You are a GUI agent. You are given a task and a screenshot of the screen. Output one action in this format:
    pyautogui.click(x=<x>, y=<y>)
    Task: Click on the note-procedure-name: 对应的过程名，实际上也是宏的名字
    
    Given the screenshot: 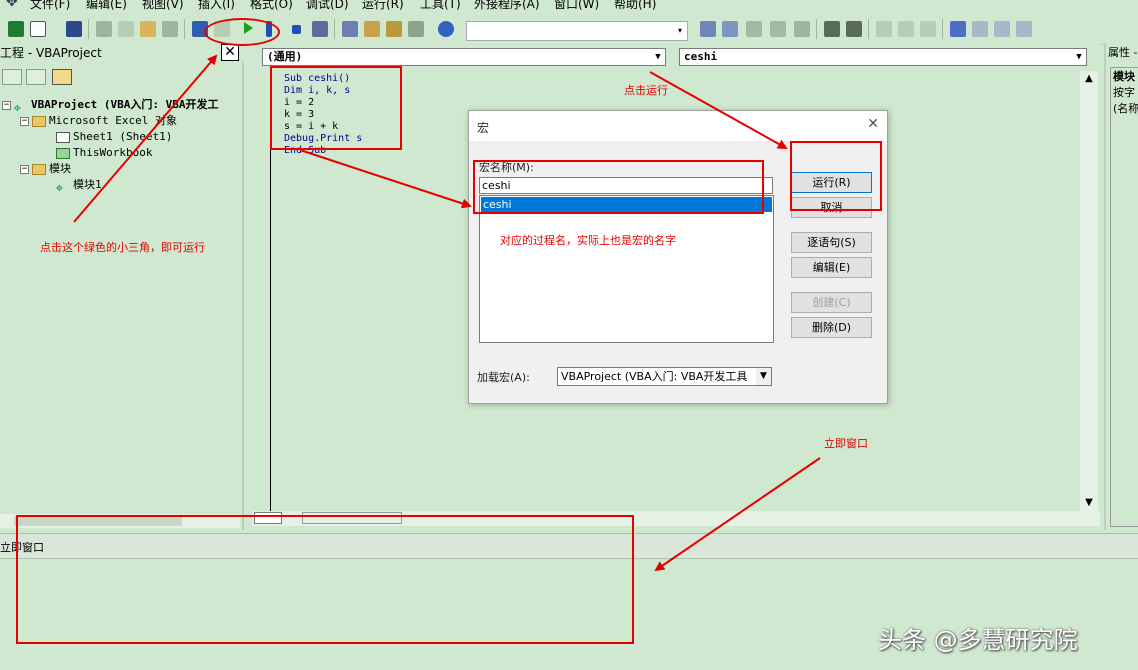 What is the action you would take?
    pyautogui.click(x=588, y=240)
    